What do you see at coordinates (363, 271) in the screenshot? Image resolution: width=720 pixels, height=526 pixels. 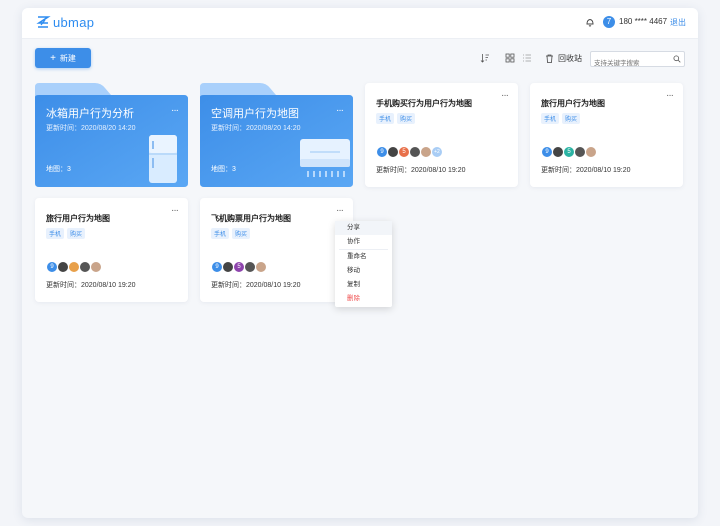 I see `menu-item-move: 移动` at bounding box center [363, 271].